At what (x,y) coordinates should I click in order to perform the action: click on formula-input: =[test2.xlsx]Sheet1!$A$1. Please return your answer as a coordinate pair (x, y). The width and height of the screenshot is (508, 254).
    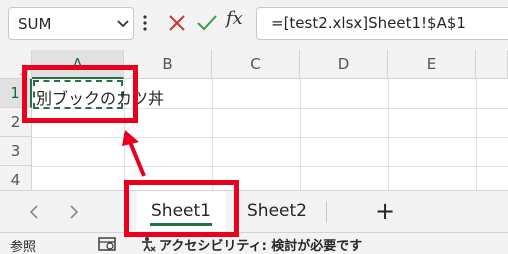
    Looking at the image, I should click on (382, 23).